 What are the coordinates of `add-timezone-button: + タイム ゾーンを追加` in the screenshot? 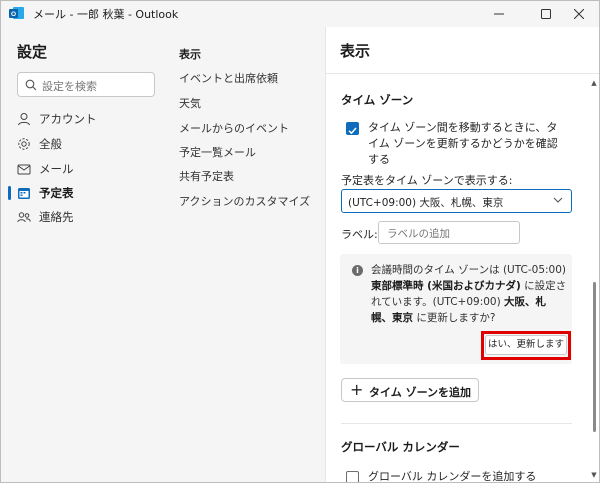 It's located at (410, 390).